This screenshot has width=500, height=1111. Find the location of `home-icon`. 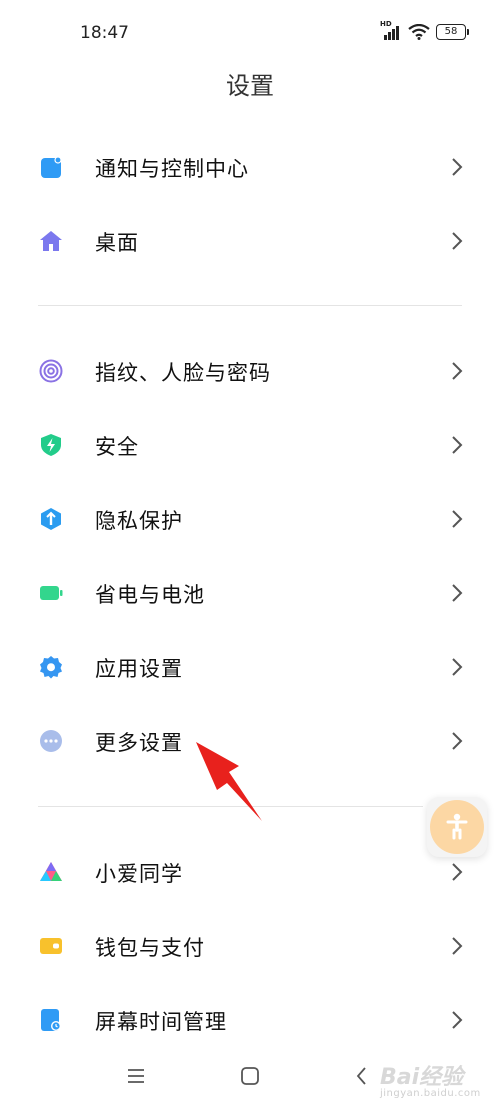

home-icon is located at coordinates (51, 241).